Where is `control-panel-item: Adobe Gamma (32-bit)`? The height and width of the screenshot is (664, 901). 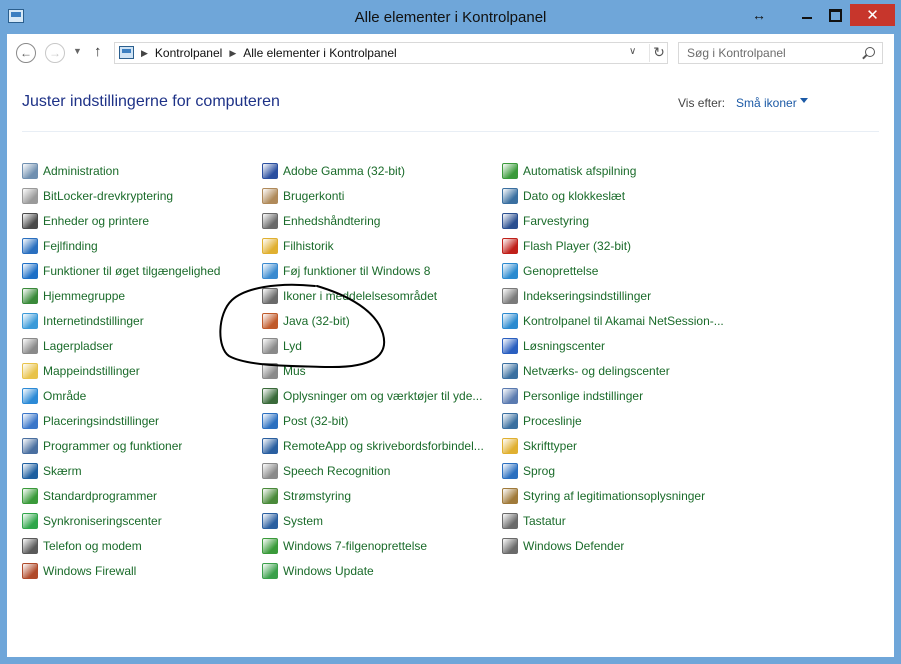
control-panel-item: Adobe Gamma (32-bit) is located at coordinates (373, 170).